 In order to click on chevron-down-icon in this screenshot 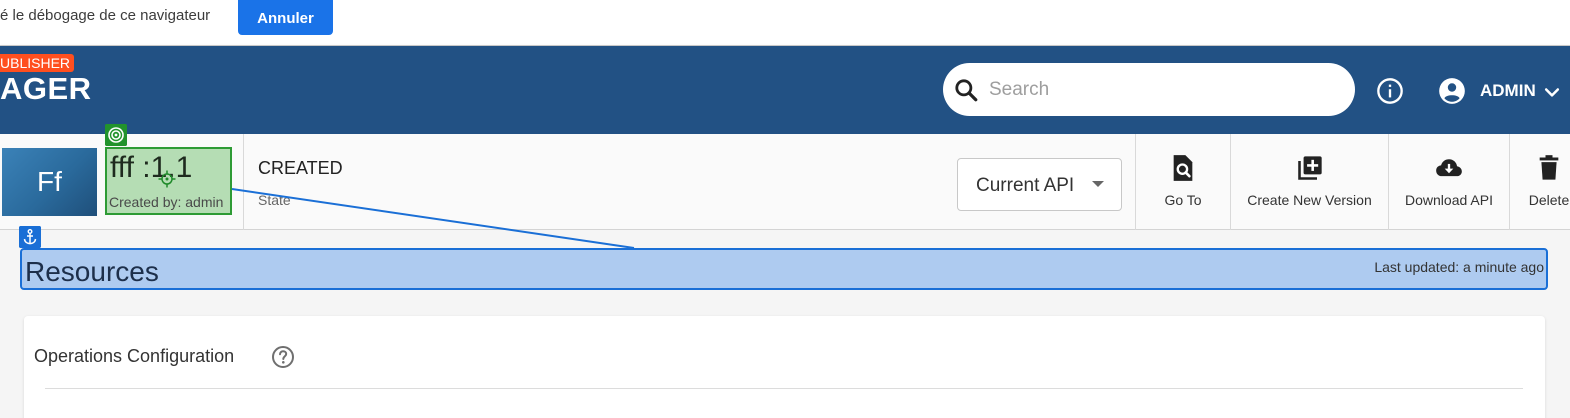, I will do `click(1552, 92)`.